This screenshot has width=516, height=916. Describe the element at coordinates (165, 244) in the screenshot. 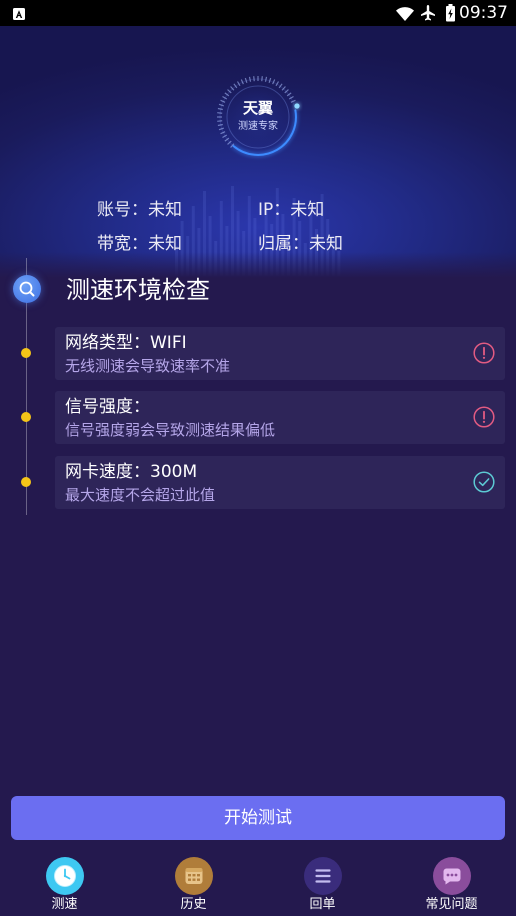

I see `bandwidth-value: 未知` at that location.